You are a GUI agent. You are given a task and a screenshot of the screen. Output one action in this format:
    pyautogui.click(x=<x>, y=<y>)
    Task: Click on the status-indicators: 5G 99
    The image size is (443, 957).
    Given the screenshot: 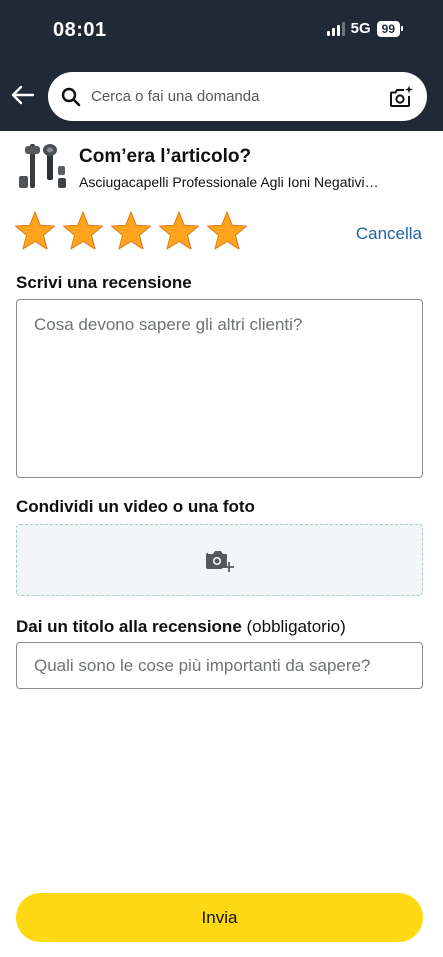 What is the action you would take?
    pyautogui.click(x=364, y=28)
    